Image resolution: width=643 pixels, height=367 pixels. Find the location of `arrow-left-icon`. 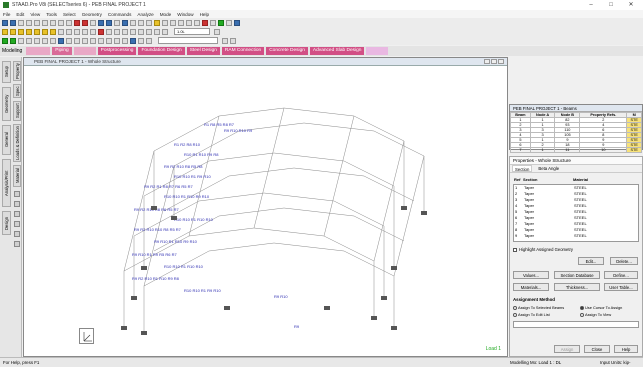

arrow-left-icon is located at coordinates (61, 31).